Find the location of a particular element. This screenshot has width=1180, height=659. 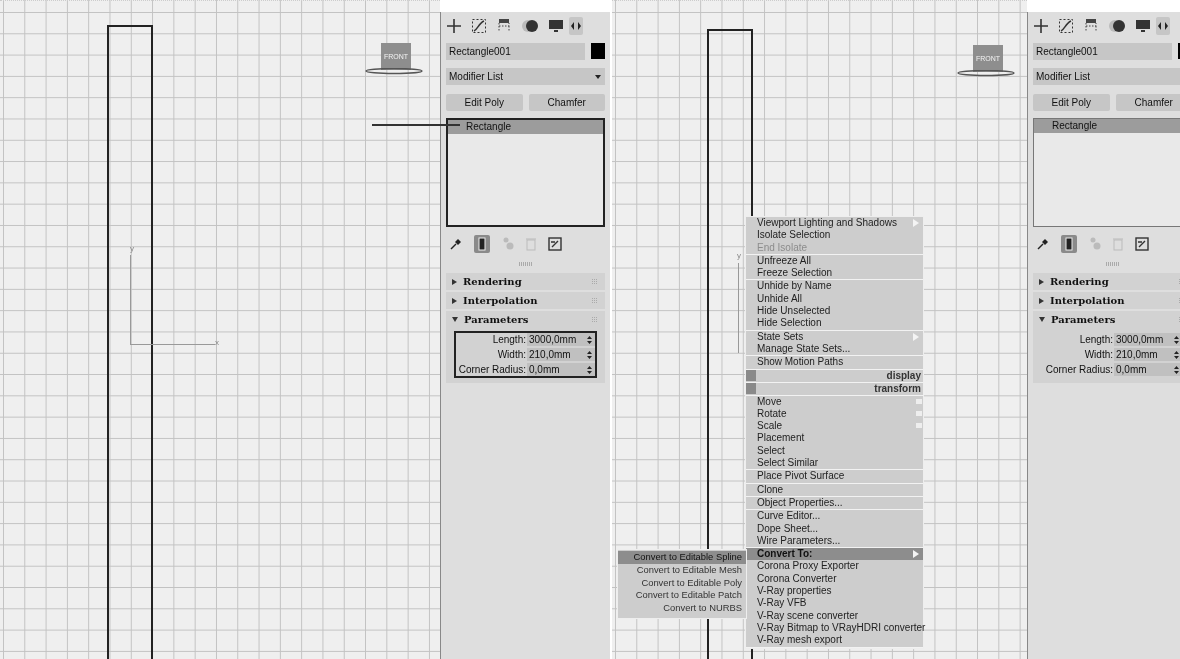

menu-item: Convert to Editable Patch is located at coordinates (682, 596).